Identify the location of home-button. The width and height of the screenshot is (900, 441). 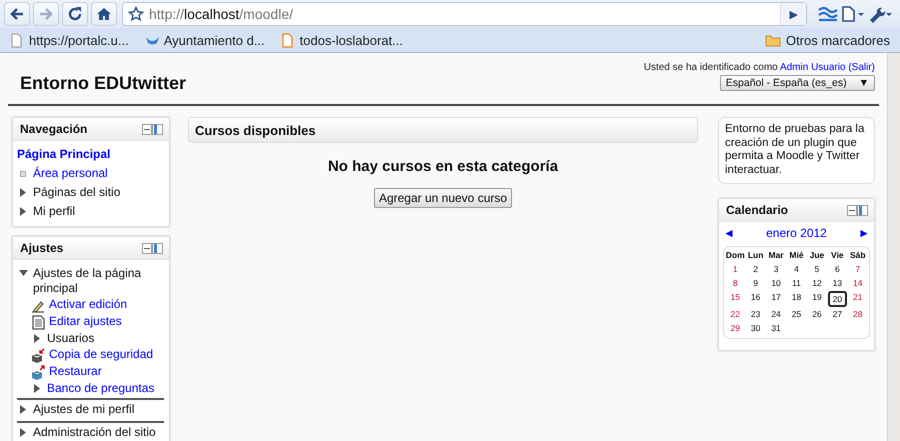
(104, 14).